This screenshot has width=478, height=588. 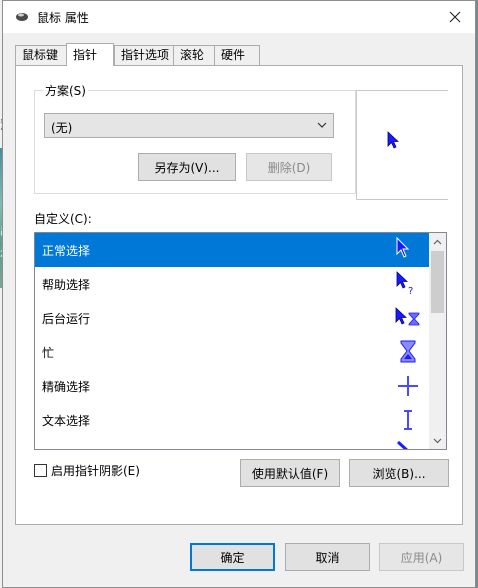 I want to click on scheme-group: 方案(S) (无) 另存为(V)... 删除(D), so click(x=195, y=138).